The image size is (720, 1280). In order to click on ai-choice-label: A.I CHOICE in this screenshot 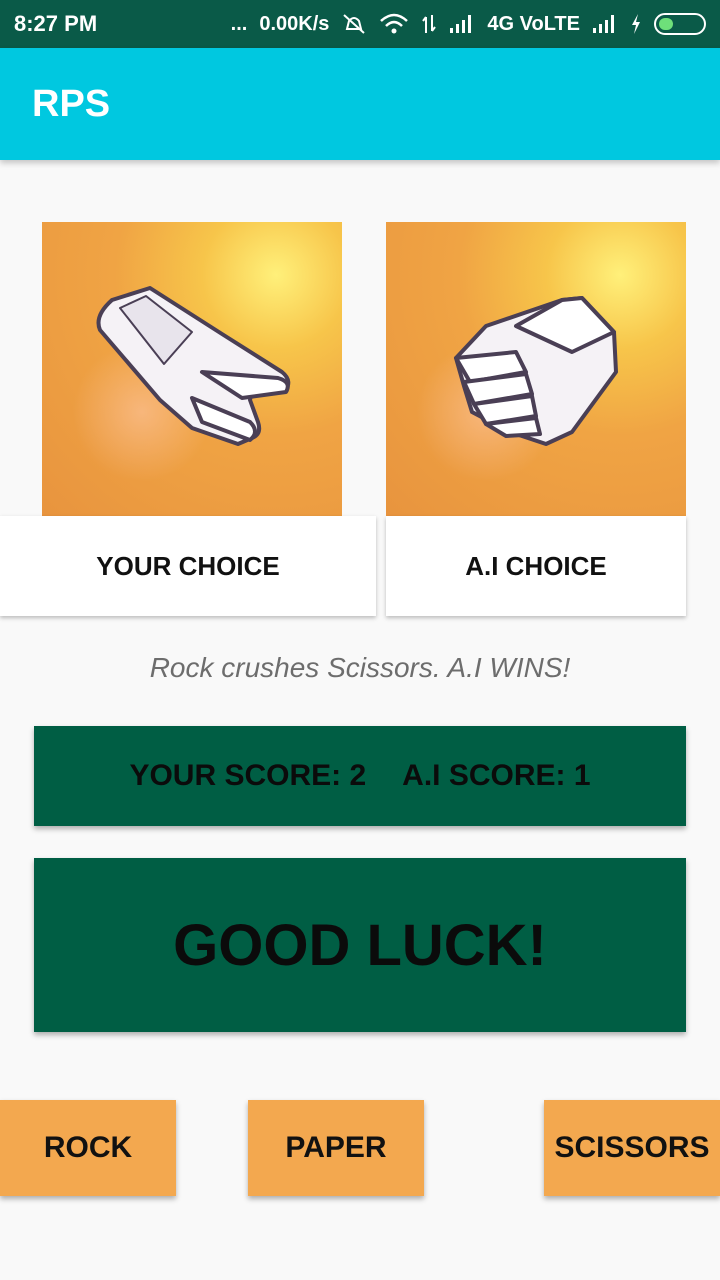, I will do `click(536, 565)`.